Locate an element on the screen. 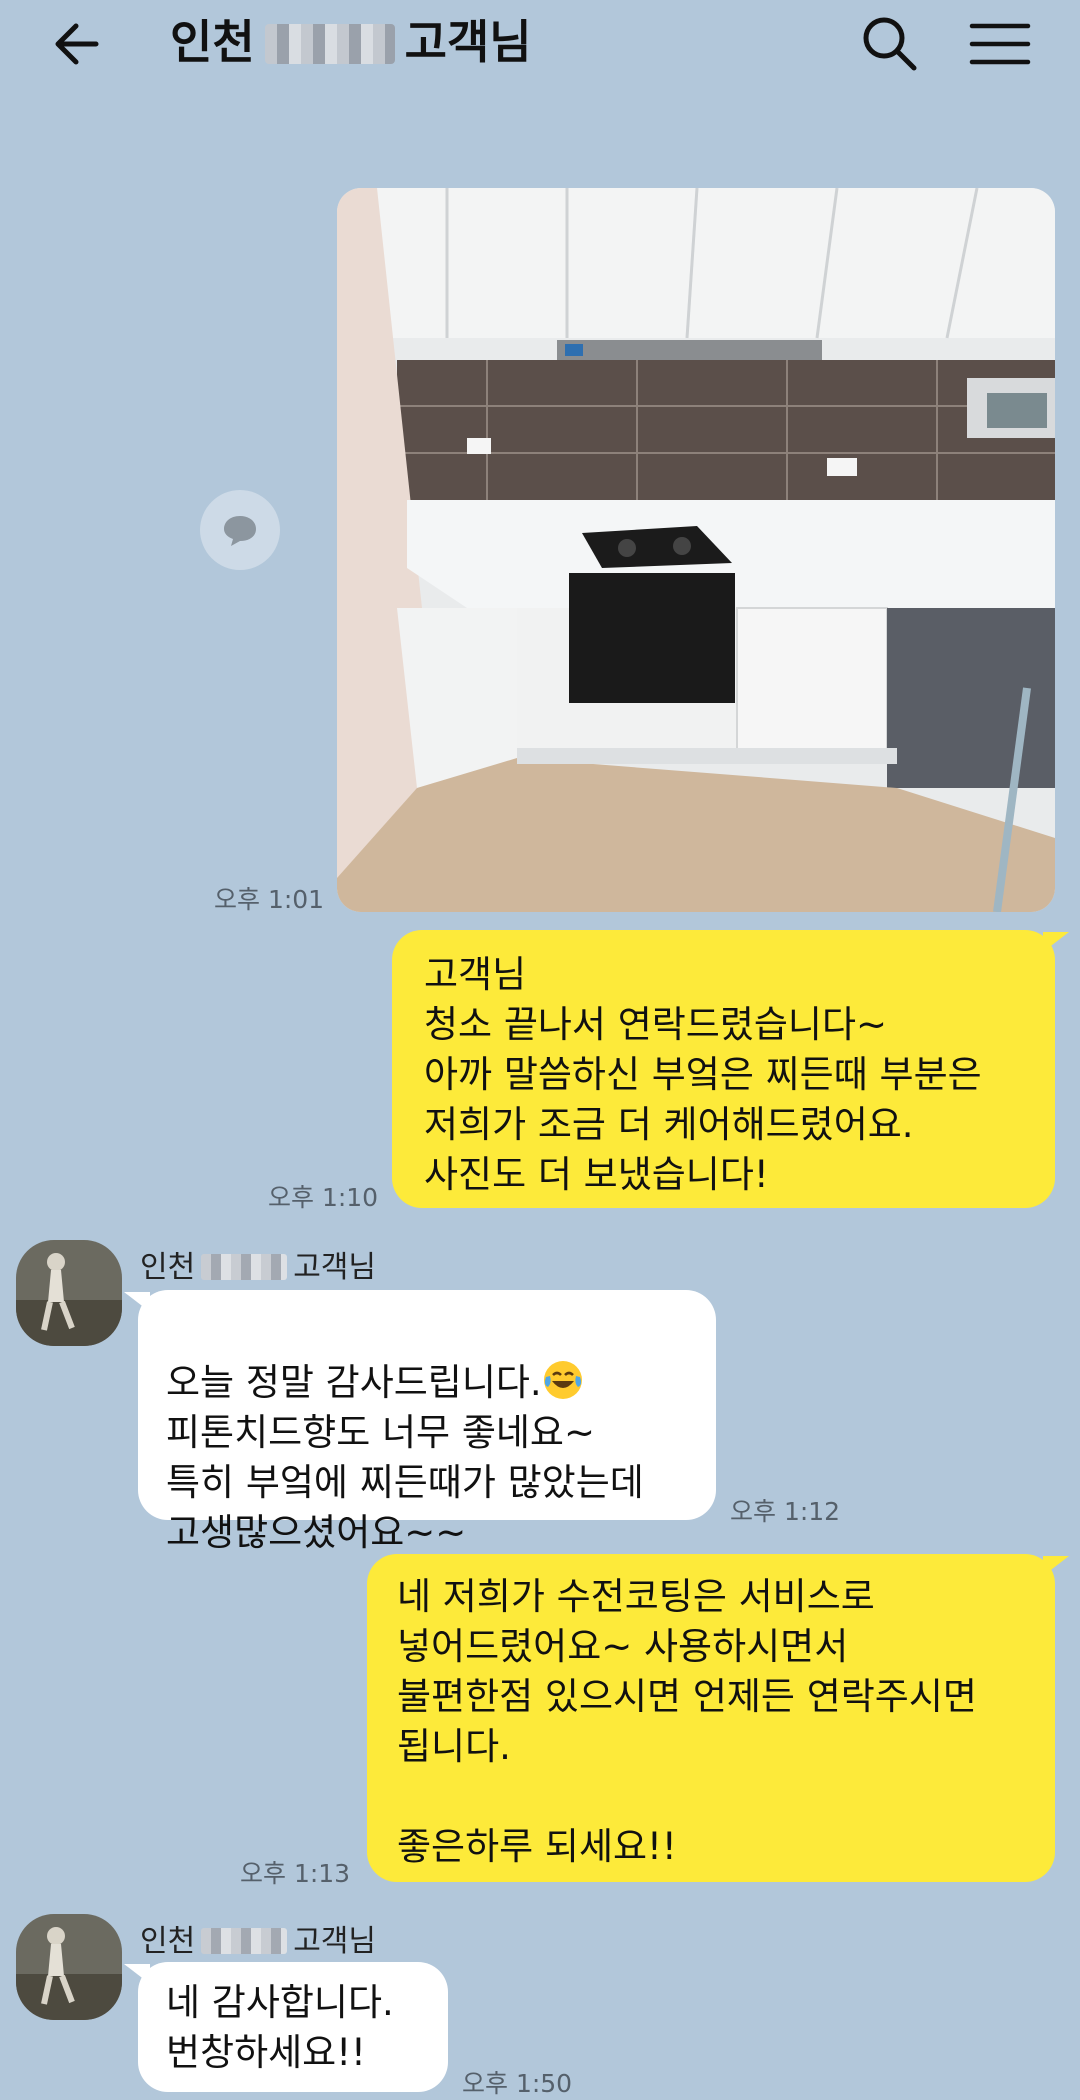 This screenshot has height=2100, width=1080. menu-button is located at coordinates (1000, 44).